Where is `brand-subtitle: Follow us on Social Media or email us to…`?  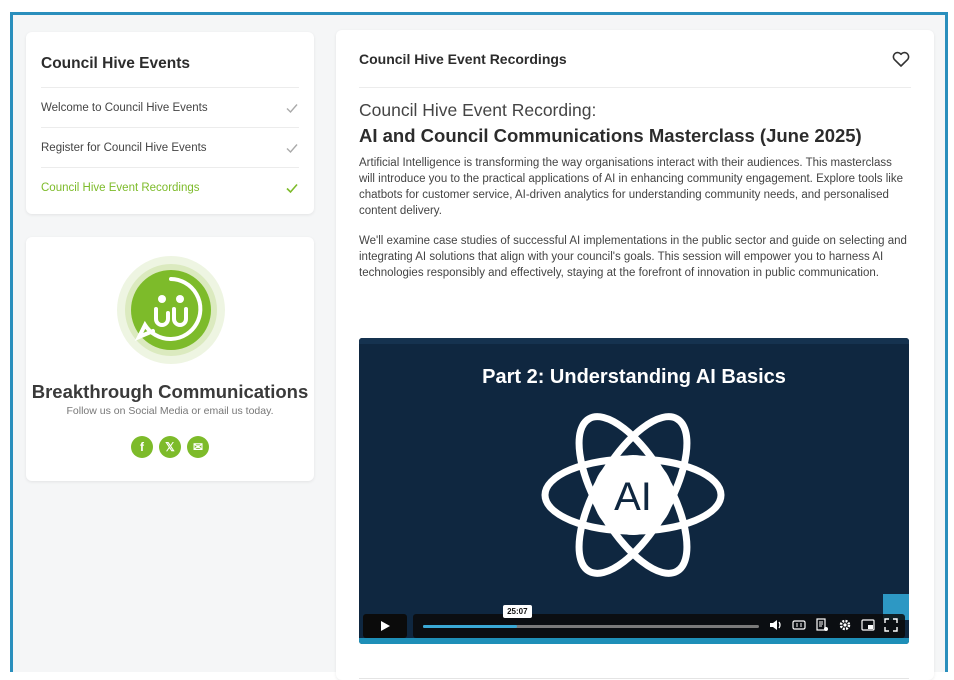
brand-subtitle: Follow us on Social Media or email us to… is located at coordinates (170, 411).